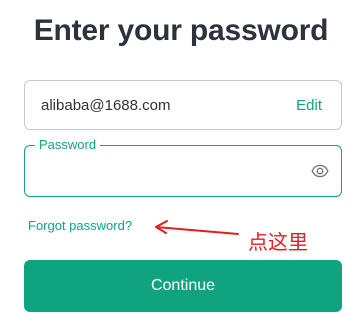 Image resolution: width=362 pixels, height=321 pixels. I want to click on continue-button: Continue, so click(183, 286).